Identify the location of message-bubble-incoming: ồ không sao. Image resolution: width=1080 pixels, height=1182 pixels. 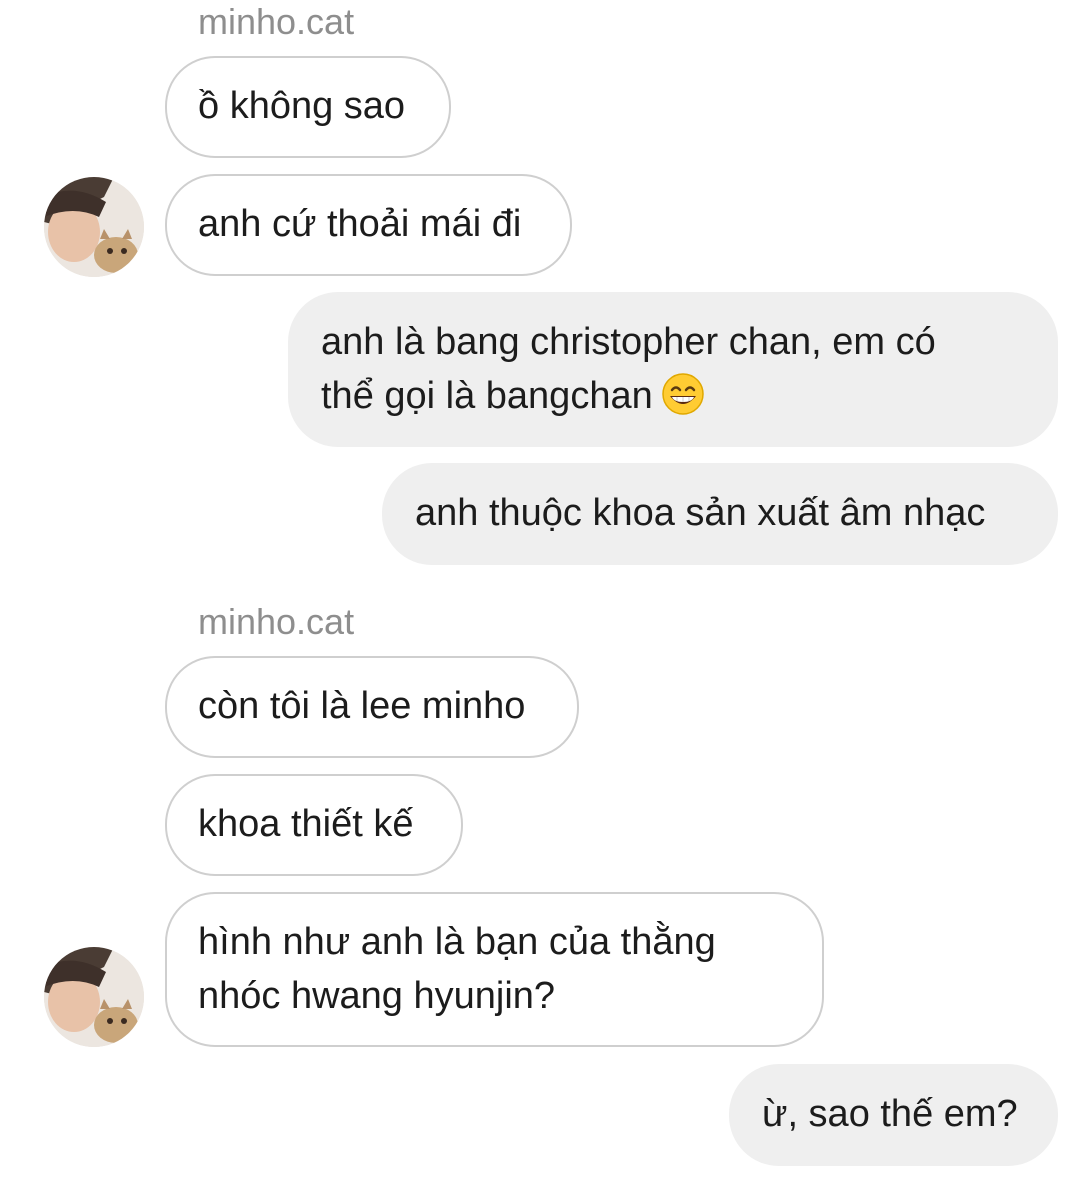
(308, 107).